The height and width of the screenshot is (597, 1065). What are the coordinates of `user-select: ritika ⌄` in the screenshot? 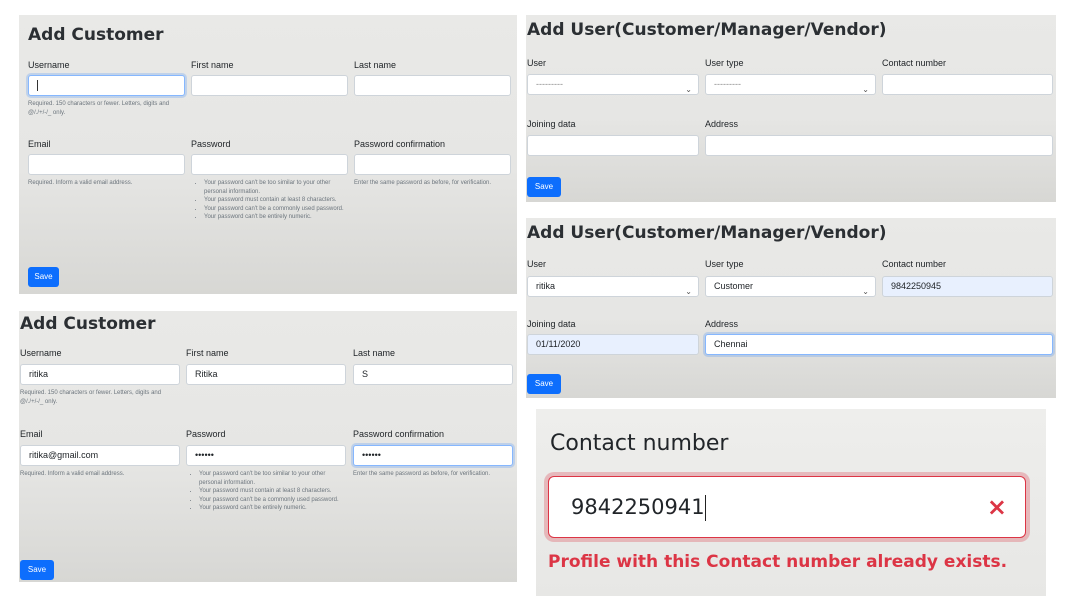 It's located at (613, 286).